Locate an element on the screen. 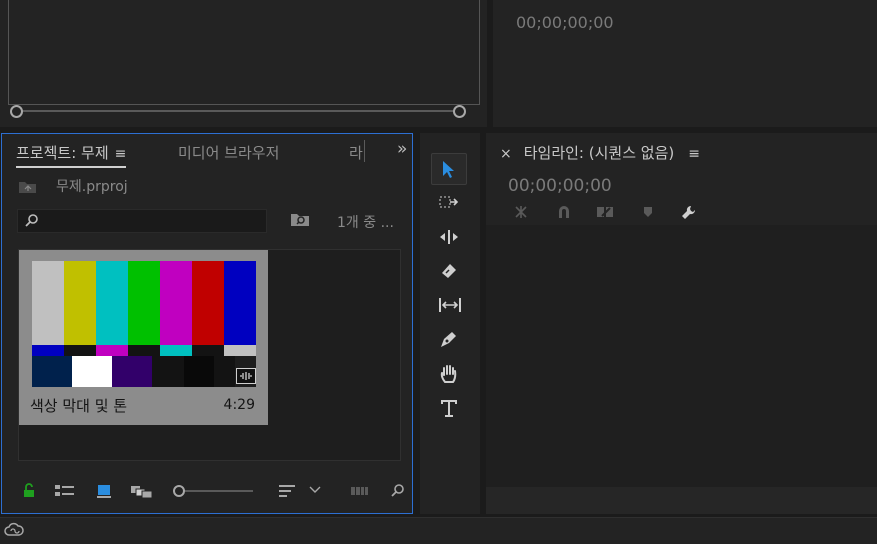 The width and height of the screenshot is (877, 544). nest-sequences-icon is located at coordinates (521, 212).